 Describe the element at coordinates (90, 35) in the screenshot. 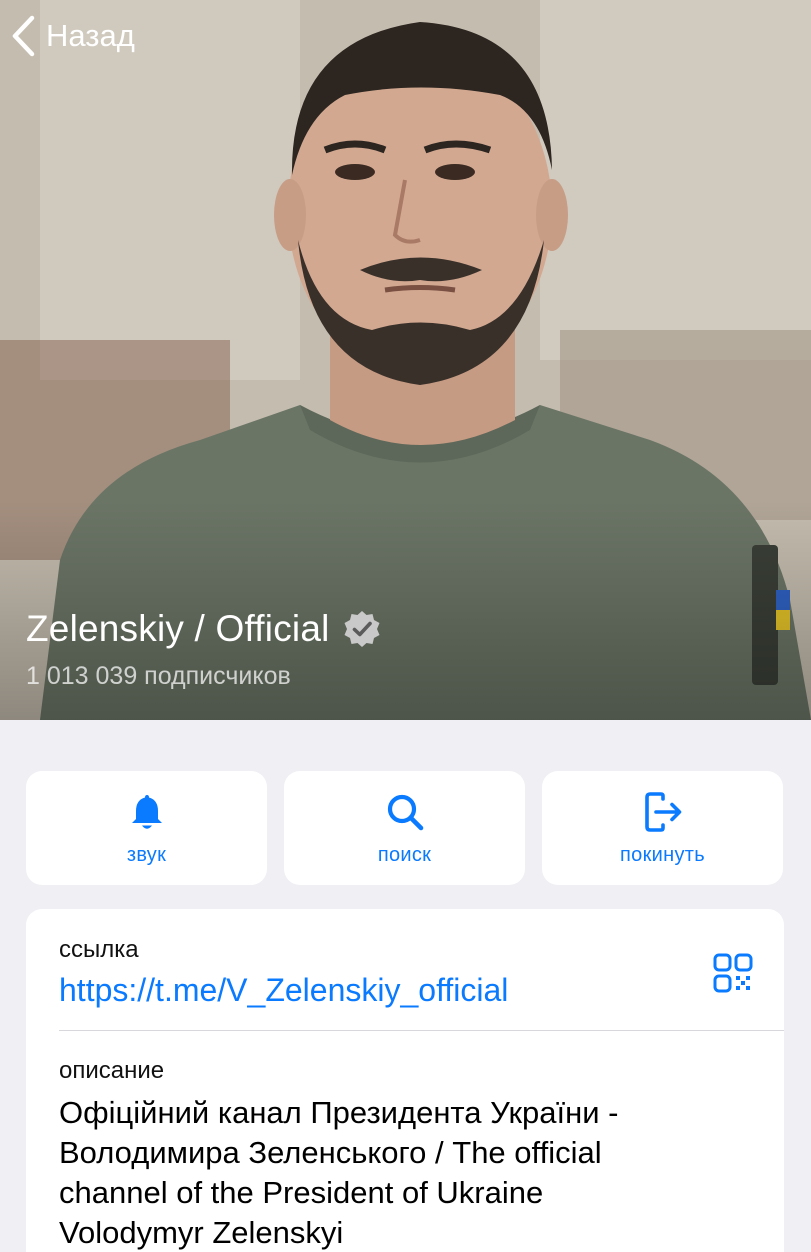

I see `back-label: Назад` at that location.